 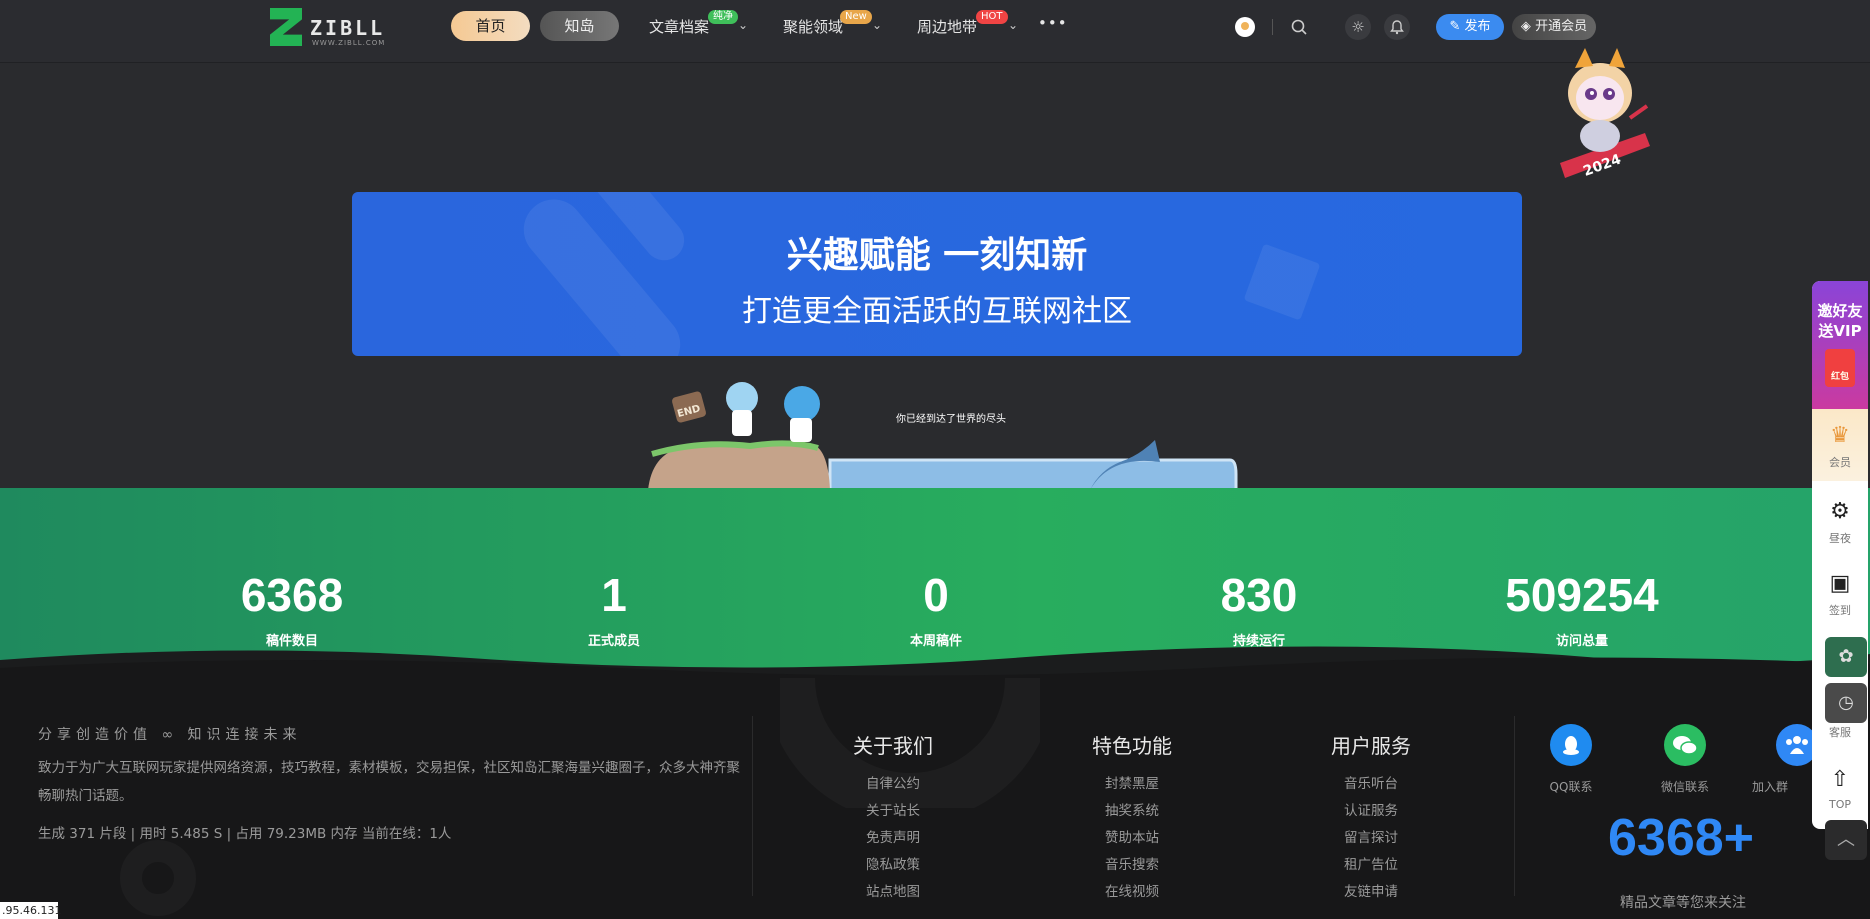 I want to click on footer-link: 关于站长, so click(x=893, y=809).